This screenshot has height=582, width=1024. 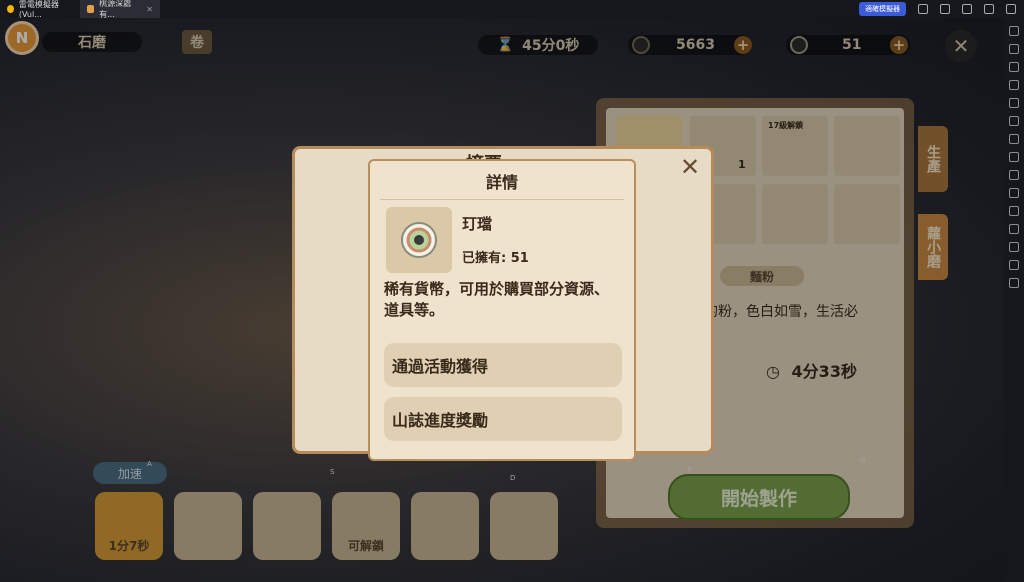 I want to click on detail-title: 詳情, so click(x=501, y=182).